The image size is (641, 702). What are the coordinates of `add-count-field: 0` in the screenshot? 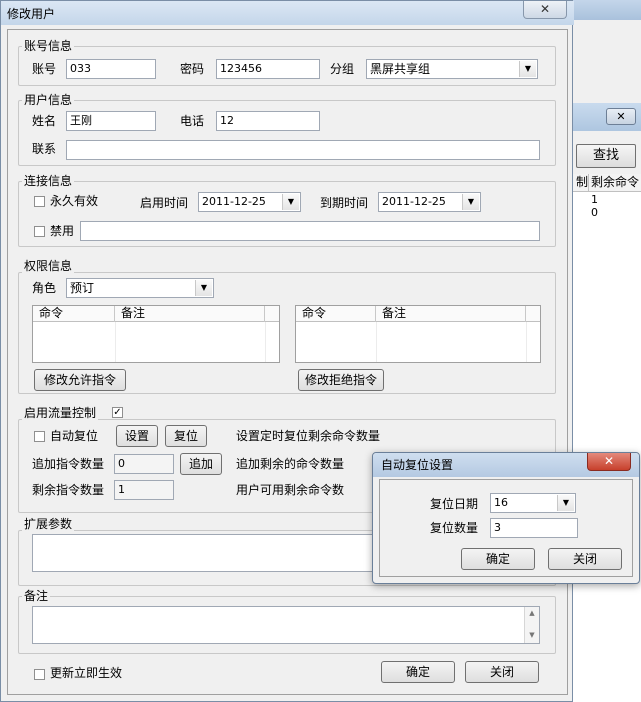 It's located at (144, 464).